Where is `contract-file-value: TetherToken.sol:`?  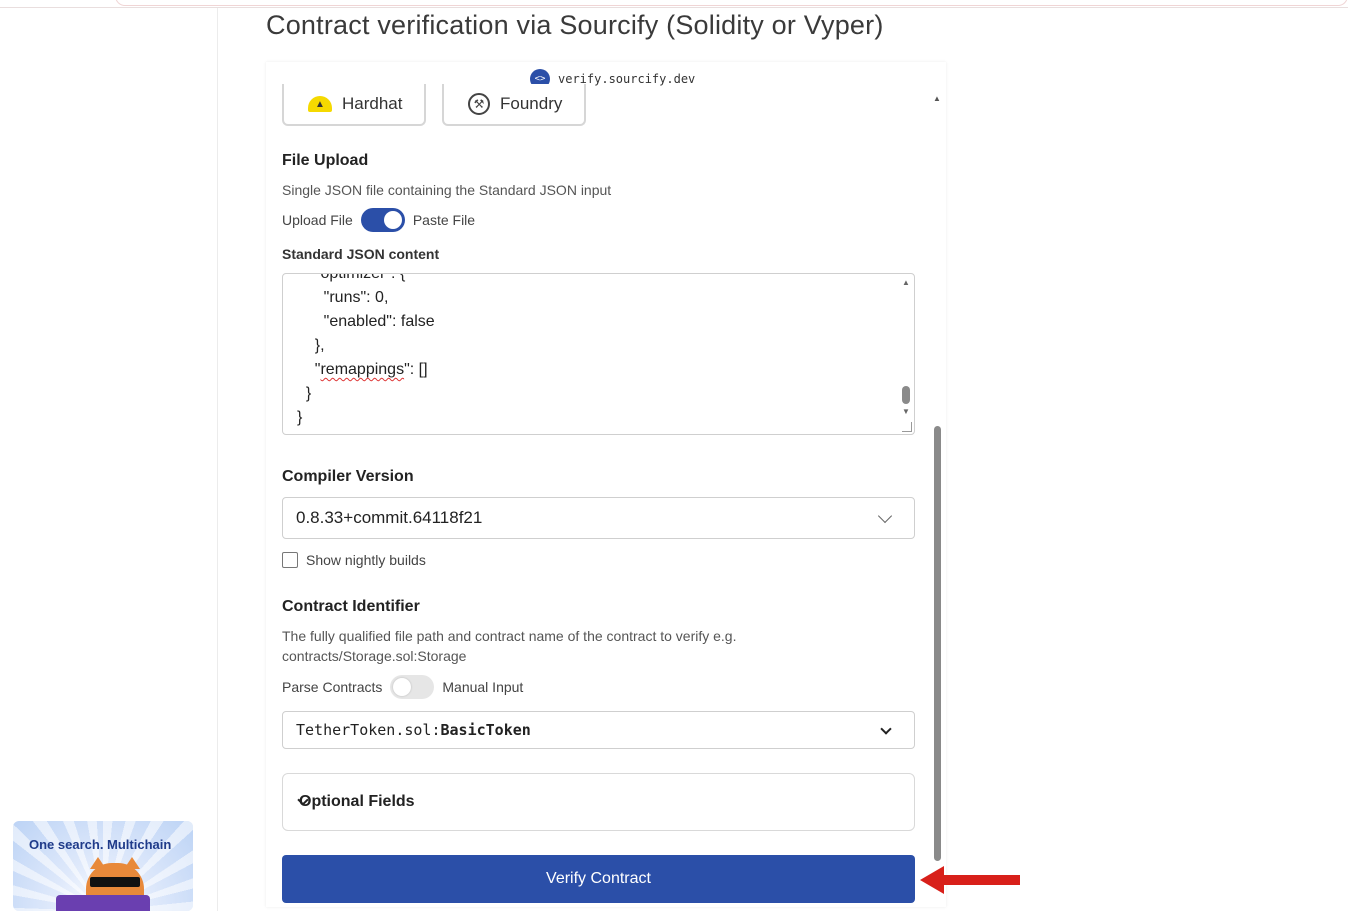
contract-file-value: TetherToken.sol: is located at coordinates (368, 730).